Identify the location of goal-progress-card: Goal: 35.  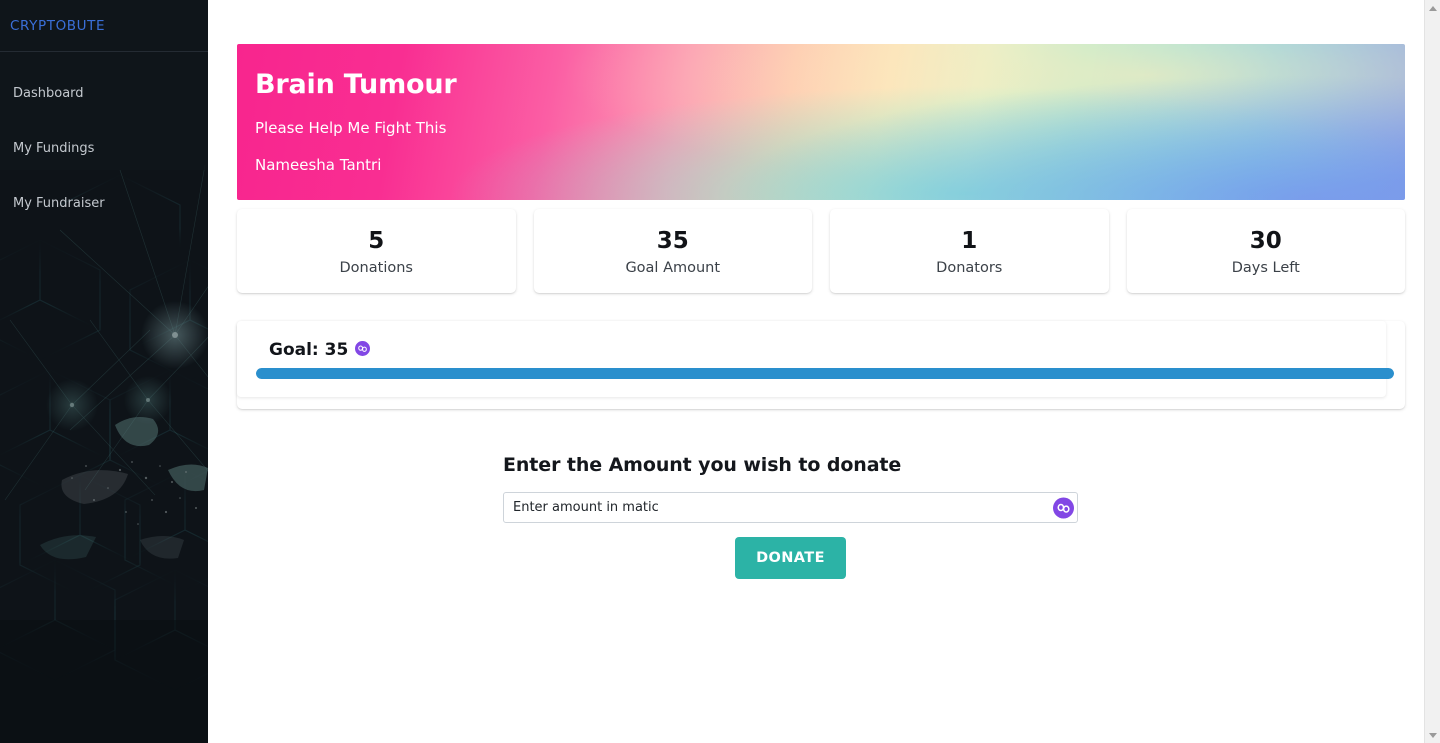
(821, 365).